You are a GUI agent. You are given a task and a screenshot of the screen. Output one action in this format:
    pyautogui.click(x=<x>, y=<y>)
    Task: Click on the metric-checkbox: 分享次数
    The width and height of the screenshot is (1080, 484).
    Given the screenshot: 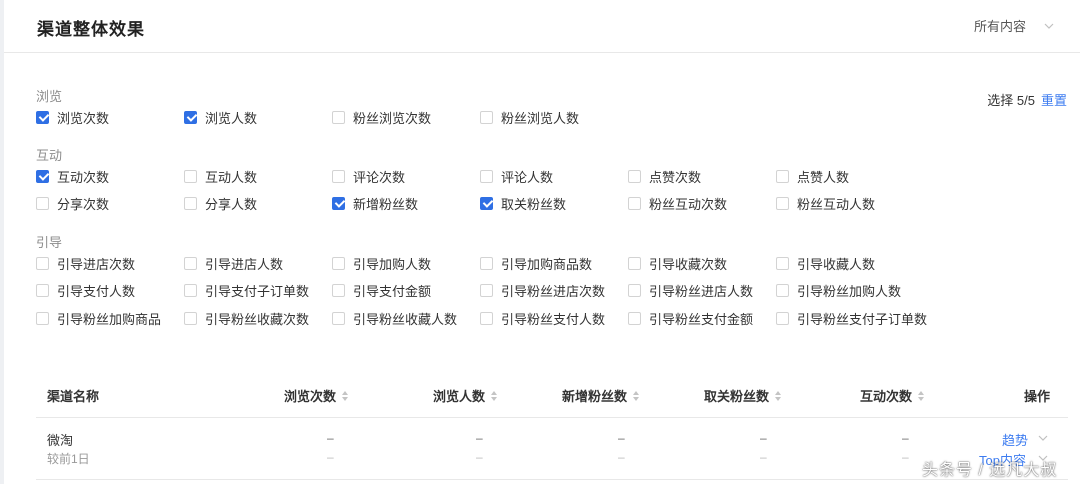 What is the action you would take?
    pyautogui.click(x=72, y=203)
    